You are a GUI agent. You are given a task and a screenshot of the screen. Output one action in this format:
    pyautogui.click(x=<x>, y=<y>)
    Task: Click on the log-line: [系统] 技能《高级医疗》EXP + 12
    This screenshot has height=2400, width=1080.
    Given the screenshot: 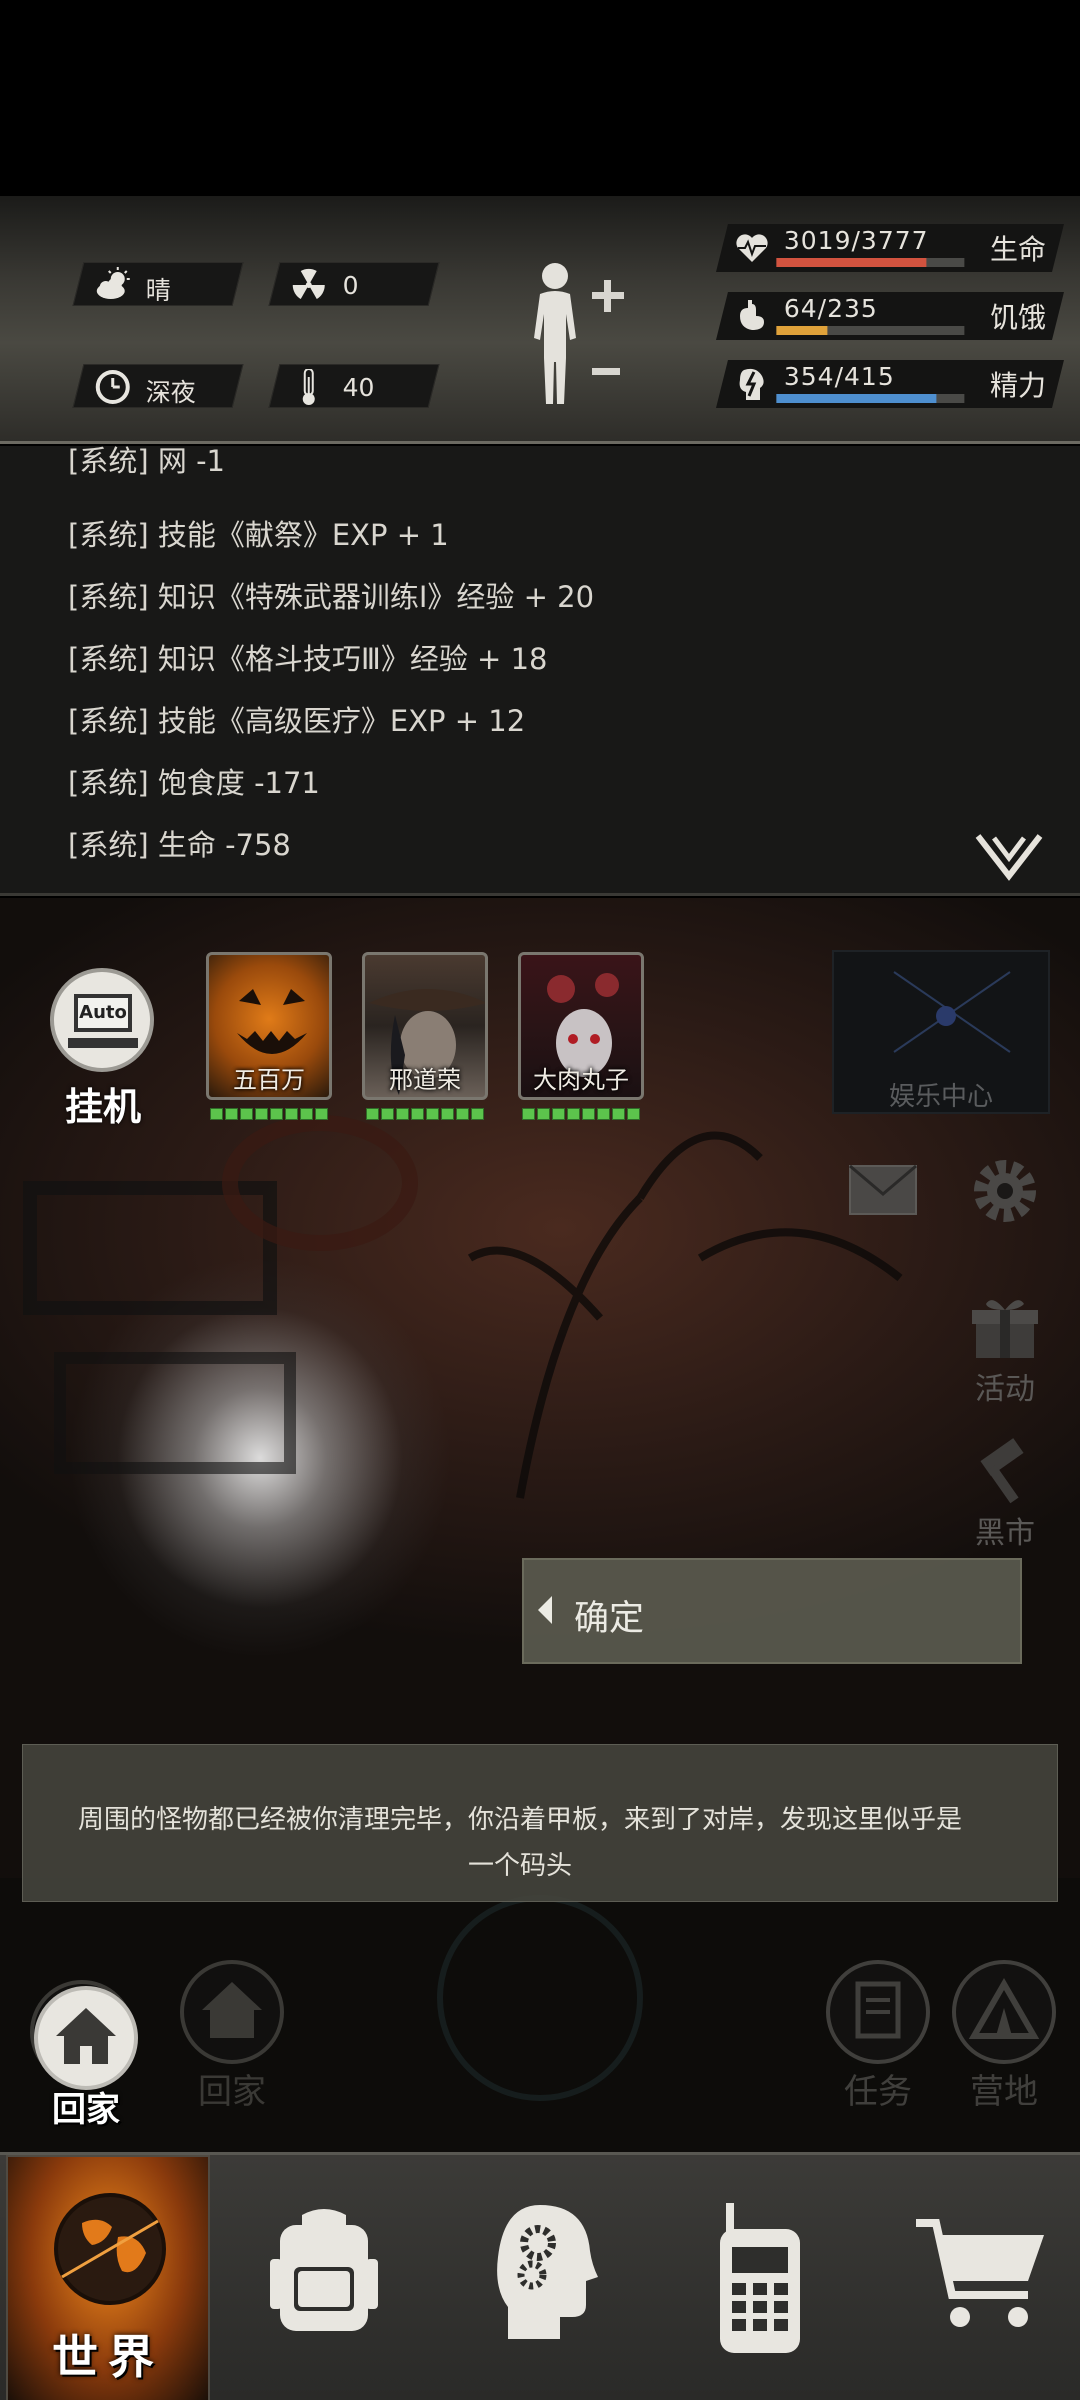 What is the action you would take?
    pyautogui.click(x=297, y=721)
    